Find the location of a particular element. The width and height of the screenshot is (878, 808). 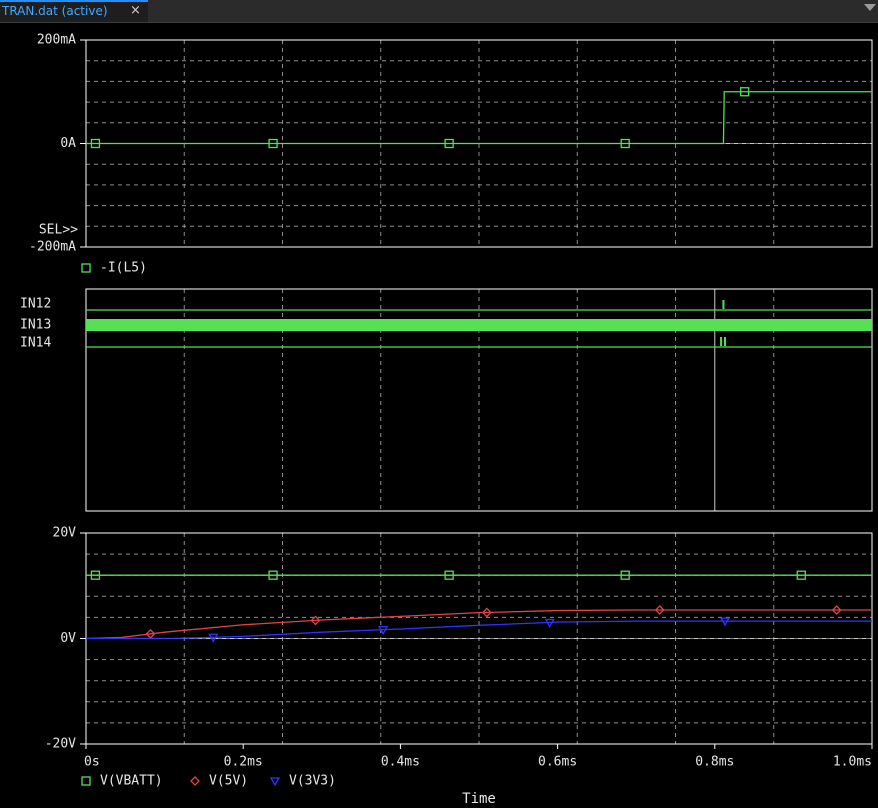

x-tick-label: 1.0ms is located at coordinates (852, 762).